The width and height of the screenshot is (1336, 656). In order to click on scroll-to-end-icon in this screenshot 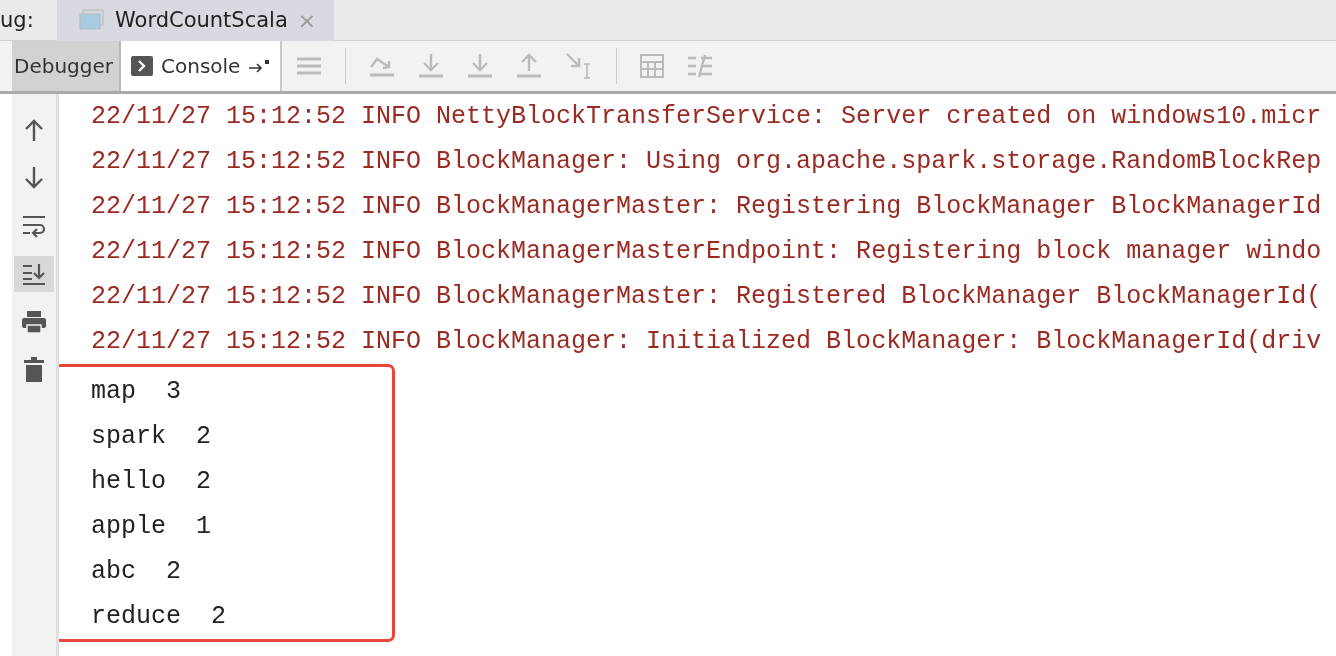, I will do `click(34, 274)`.